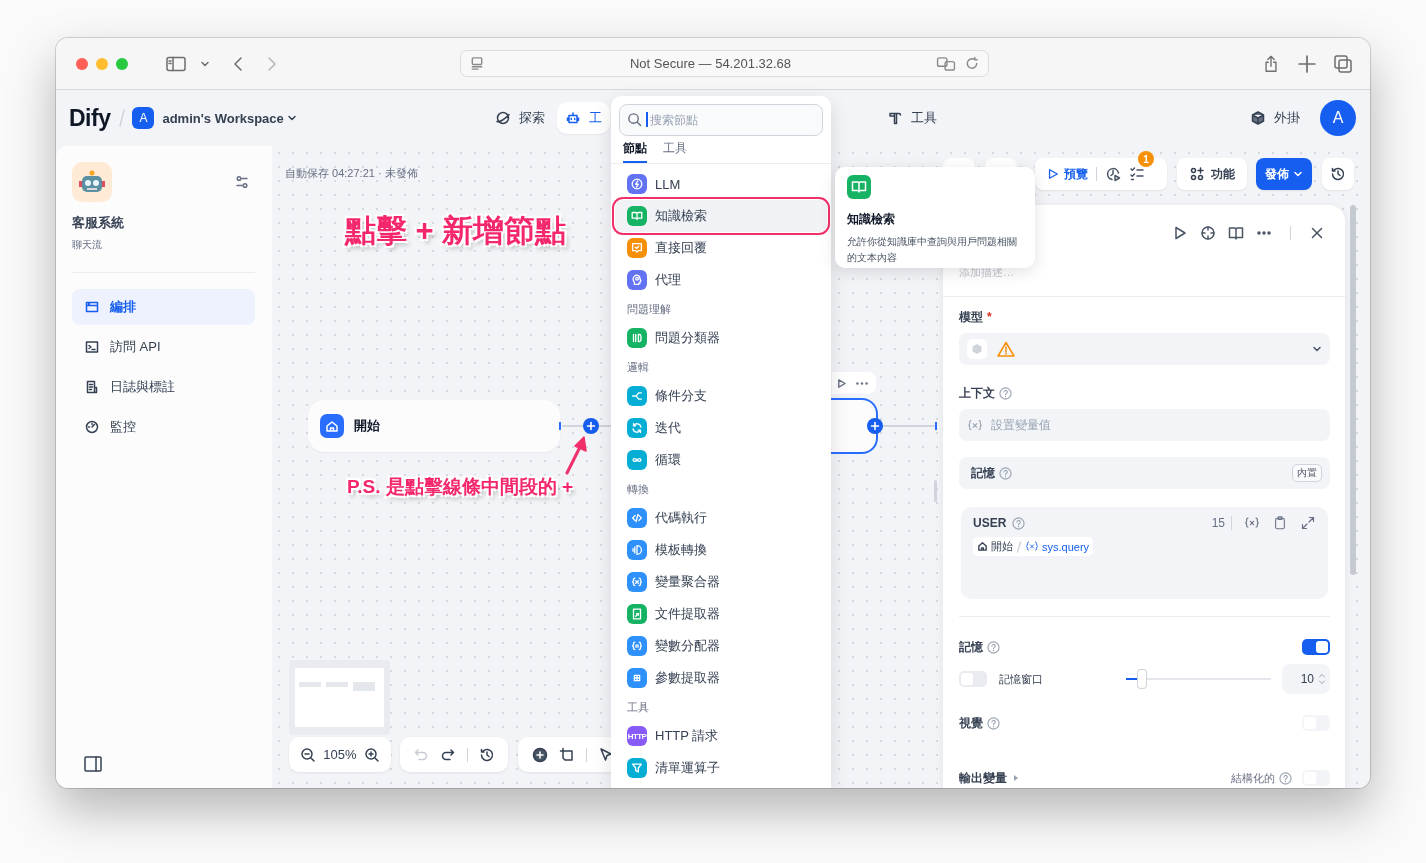 The height and width of the screenshot is (863, 1426). Describe the element at coordinates (1306, 679) in the screenshot. I see `number-field: 10` at that location.